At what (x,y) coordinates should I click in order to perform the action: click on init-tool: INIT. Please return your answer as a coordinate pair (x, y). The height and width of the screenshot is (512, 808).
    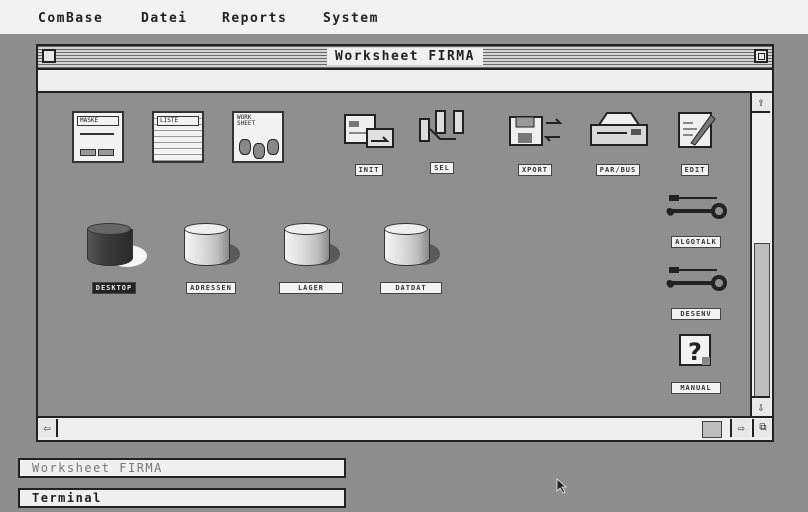
    Looking at the image, I should click on (369, 144).